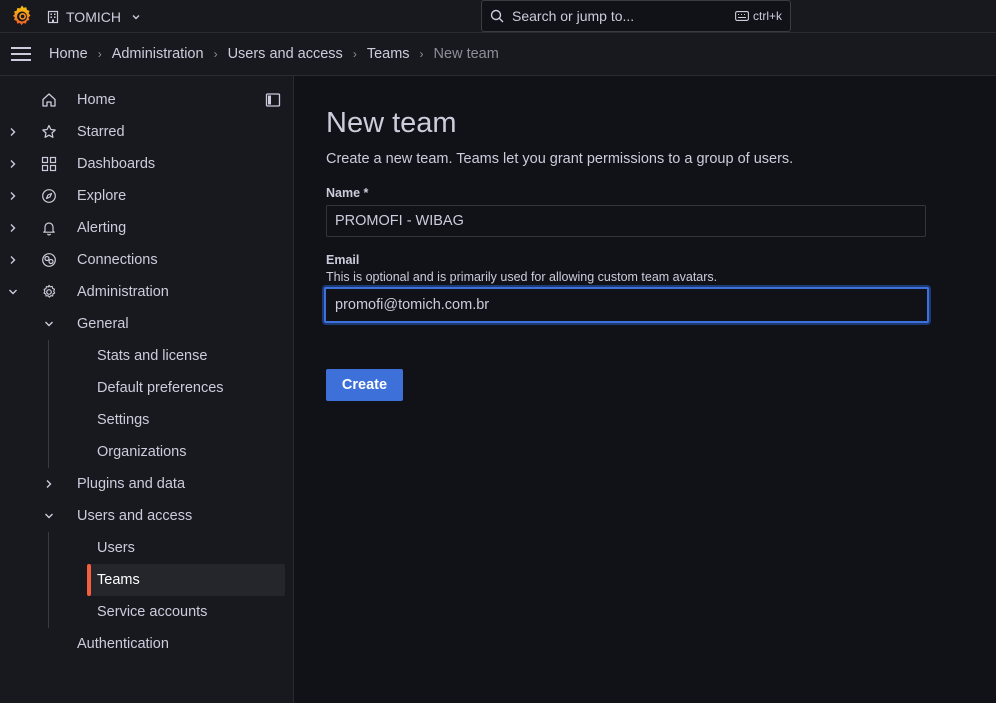 The height and width of the screenshot is (703, 996). What do you see at coordinates (49, 132) in the screenshot?
I see `star-icon` at bounding box center [49, 132].